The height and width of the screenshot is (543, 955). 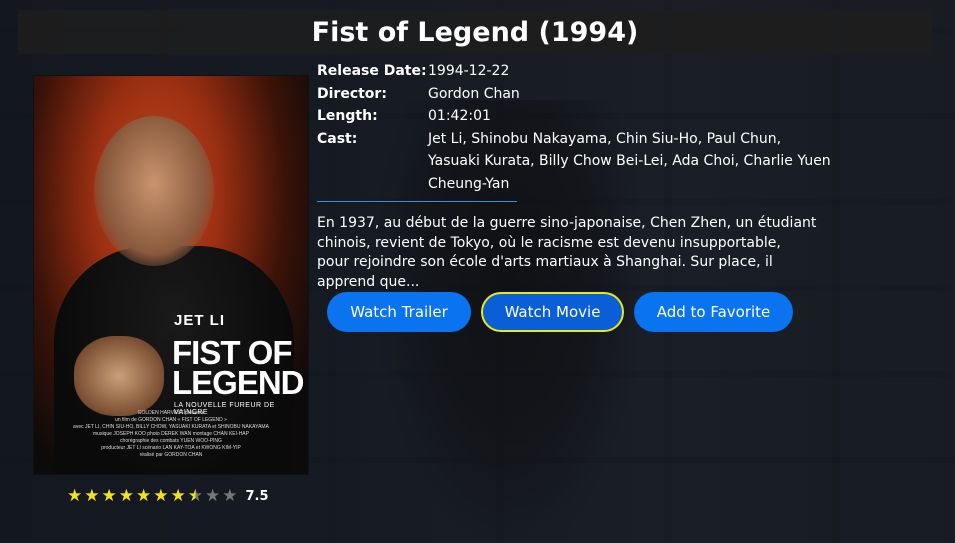 What do you see at coordinates (171, 455) in the screenshot?
I see `poster-credit-line: réalisé par GORDON CHAN` at bounding box center [171, 455].